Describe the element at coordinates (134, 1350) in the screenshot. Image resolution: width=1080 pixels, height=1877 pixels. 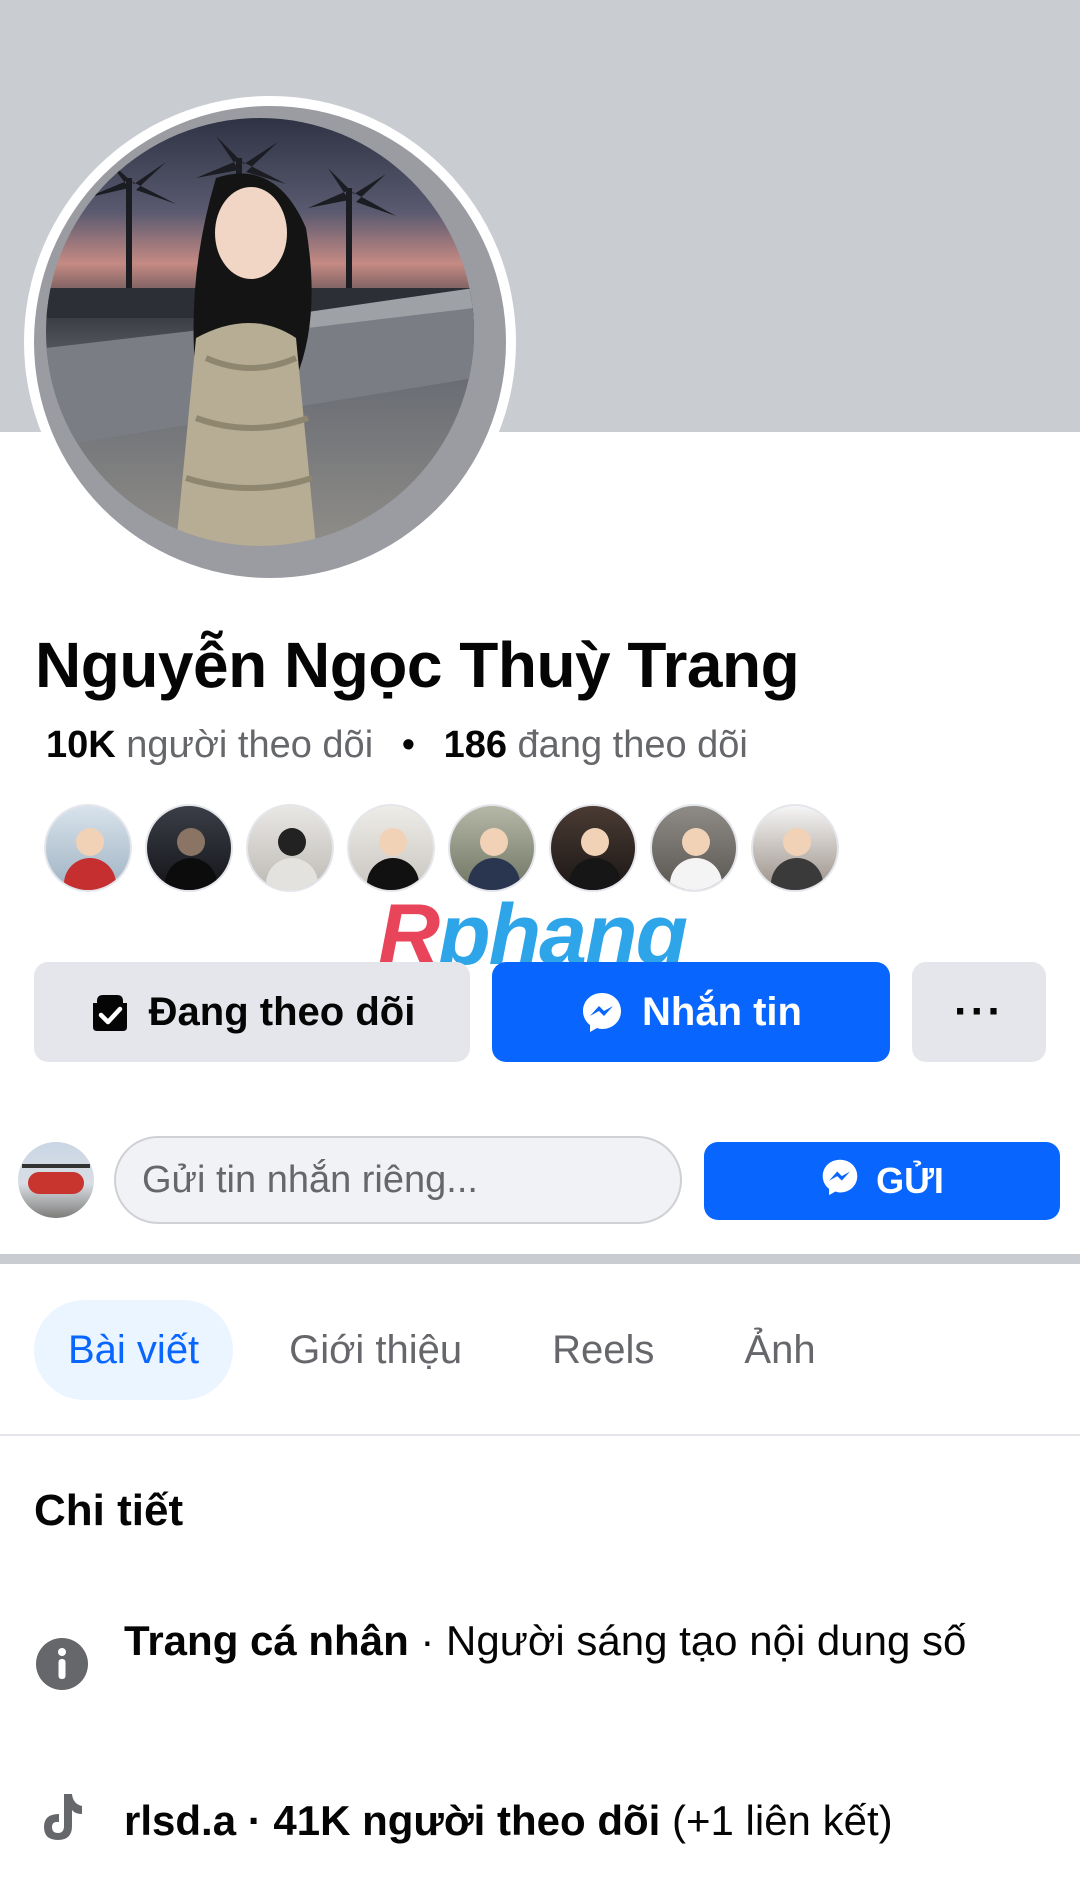
I see `tab-posts: Bài viết` at that location.